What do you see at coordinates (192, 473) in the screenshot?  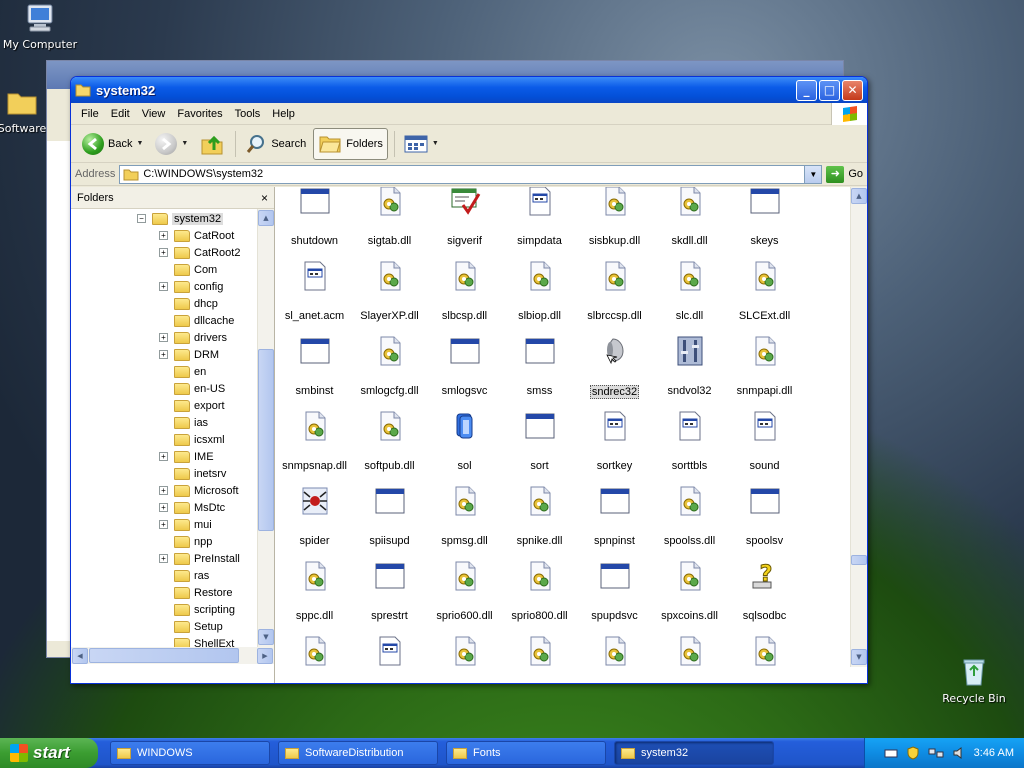 I see `tree-item-inetsrv: inetsrv` at bounding box center [192, 473].